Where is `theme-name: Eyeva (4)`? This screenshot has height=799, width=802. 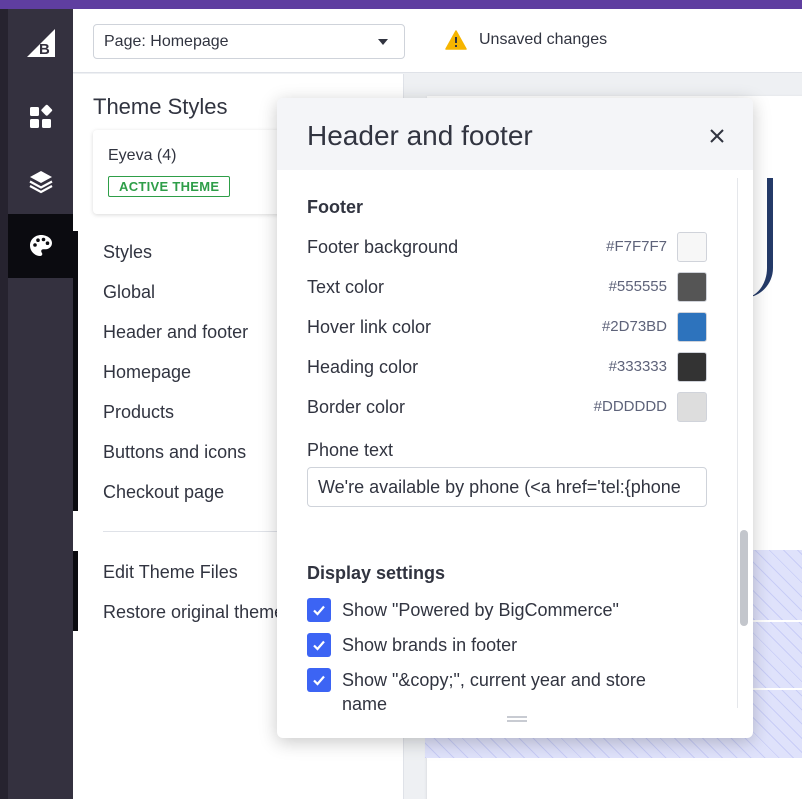 theme-name: Eyeva (4) is located at coordinates (142, 155).